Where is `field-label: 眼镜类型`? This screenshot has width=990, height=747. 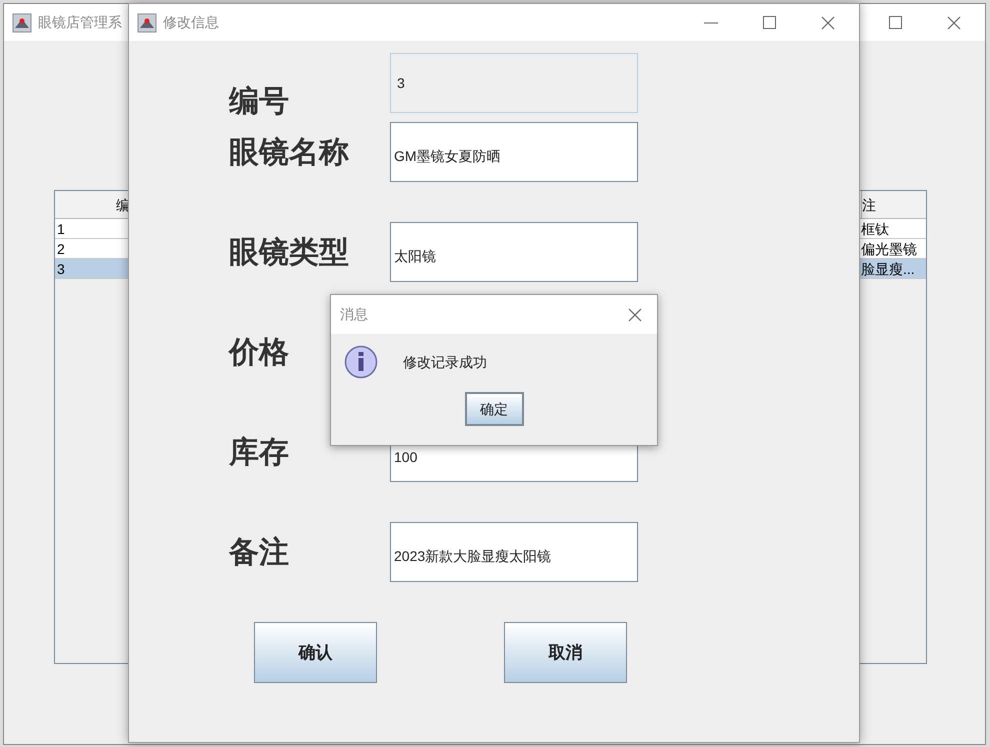 field-label: 眼镜类型 is located at coordinates (289, 252).